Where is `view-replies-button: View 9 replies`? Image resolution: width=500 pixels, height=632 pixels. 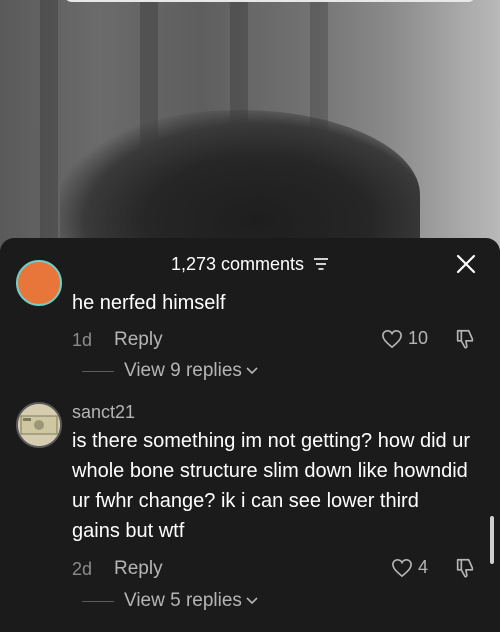
view-replies-button: View 9 replies is located at coordinates (170, 371).